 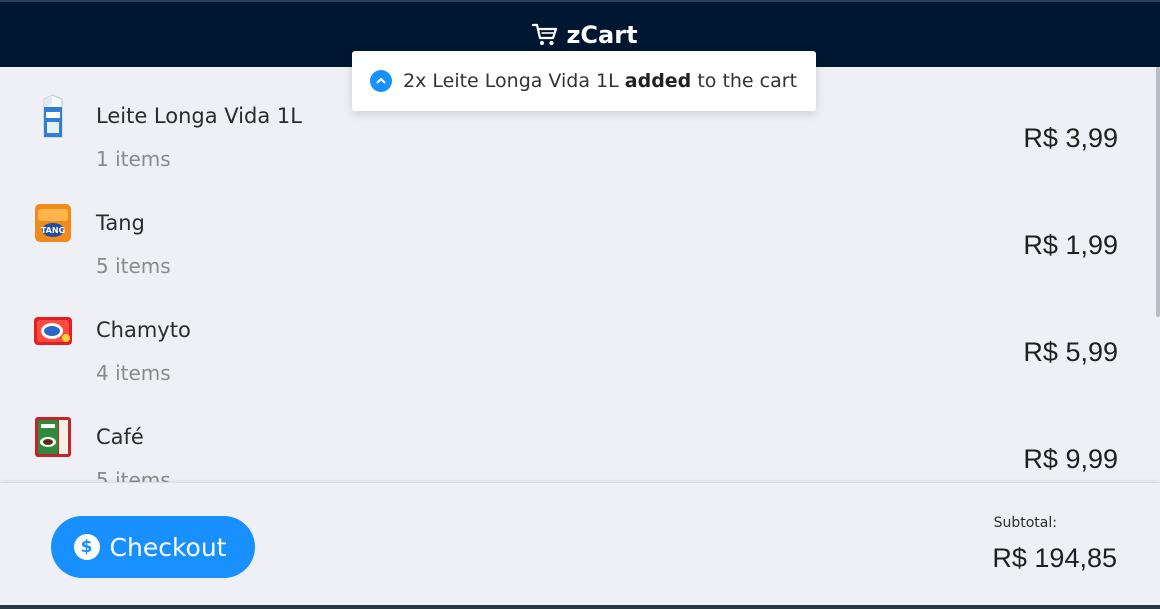 I want to click on item-price: R$ 9,99, so click(x=1070, y=459).